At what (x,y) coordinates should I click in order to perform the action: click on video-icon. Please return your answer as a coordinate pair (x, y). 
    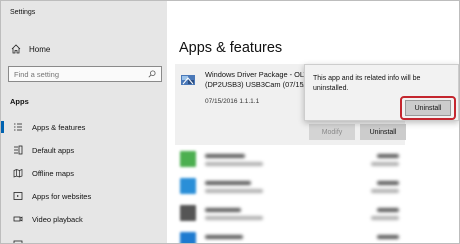
    Looking at the image, I should click on (17, 219).